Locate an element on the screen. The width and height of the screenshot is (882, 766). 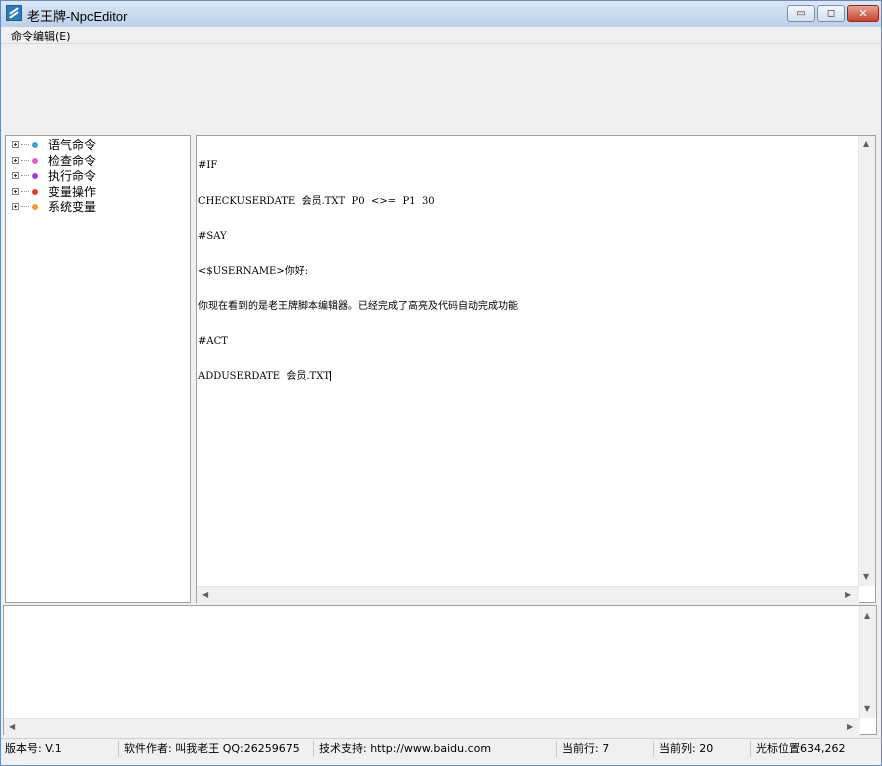
window-title: 老王牌-NpcEditor is located at coordinates (77, 16).